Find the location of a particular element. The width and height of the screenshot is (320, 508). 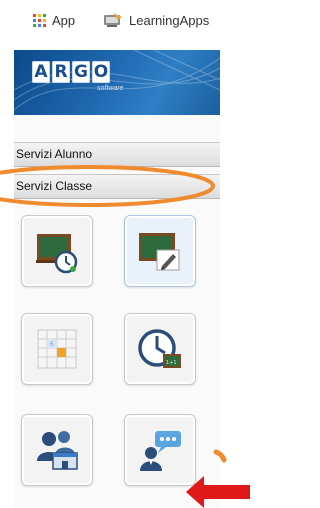

chalkboard-edit-icon is located at coordinates (159, 252).